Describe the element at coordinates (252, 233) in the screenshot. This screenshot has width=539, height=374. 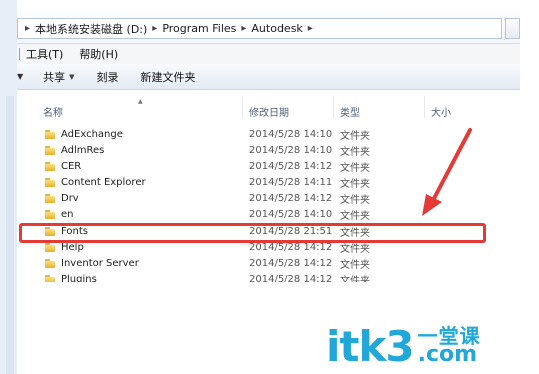
I see `highlight-box` at that location.